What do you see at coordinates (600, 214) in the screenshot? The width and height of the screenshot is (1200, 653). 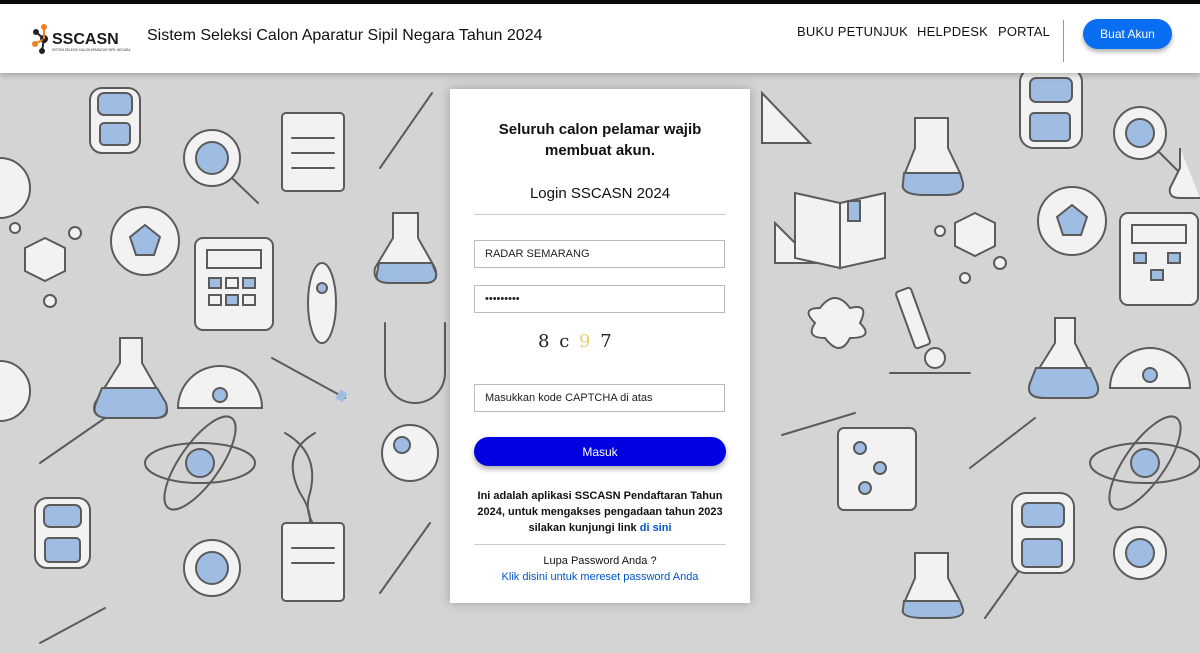 I see `divider-top` at bounding box center [600, 214].